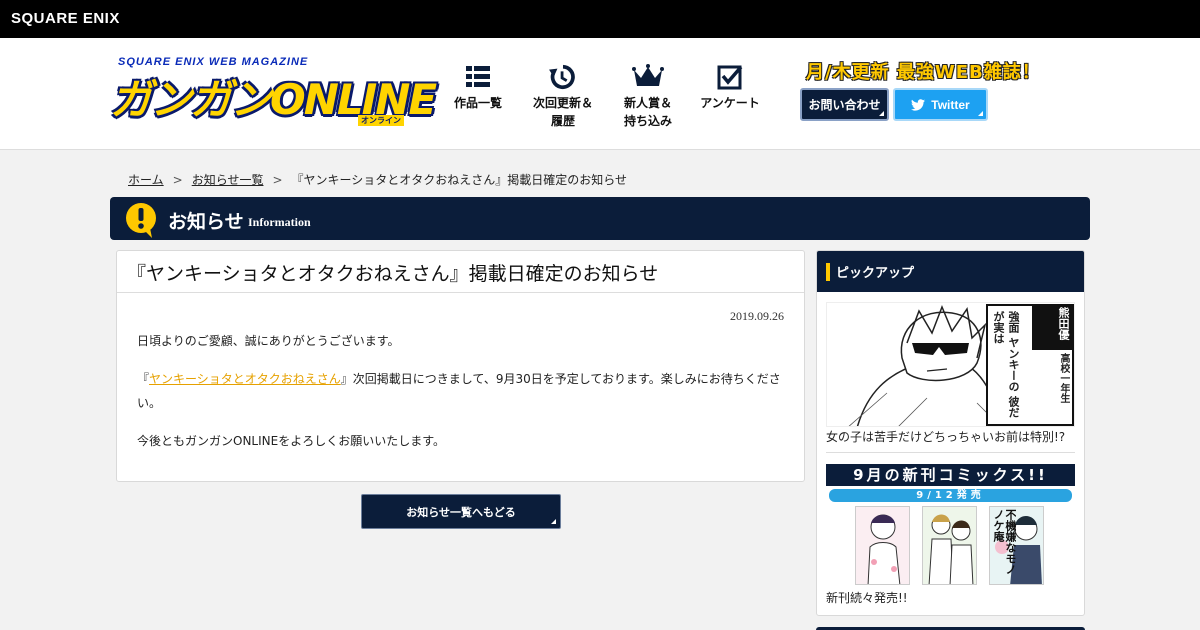 This screenshot has width=1200, height=630. I want to click on section-subtitle: Information, so click(279, 222).